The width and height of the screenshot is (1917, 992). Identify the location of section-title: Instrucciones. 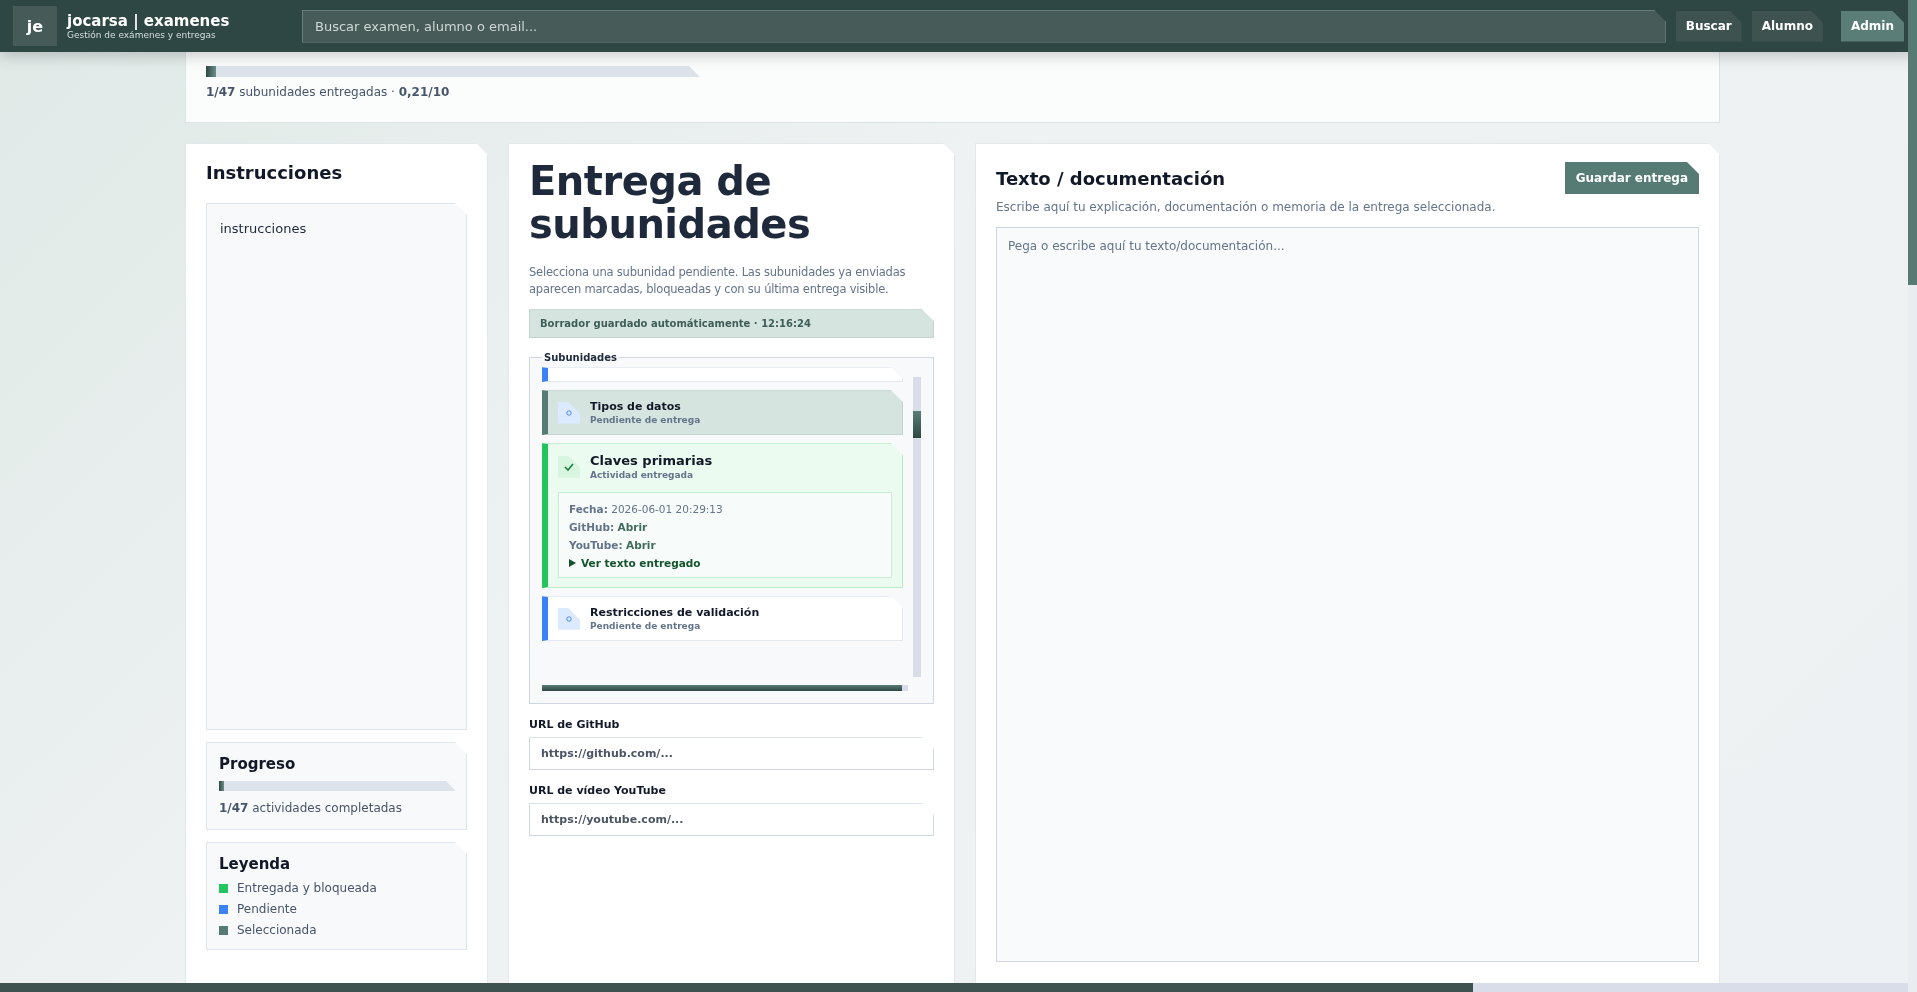
(275, 172).